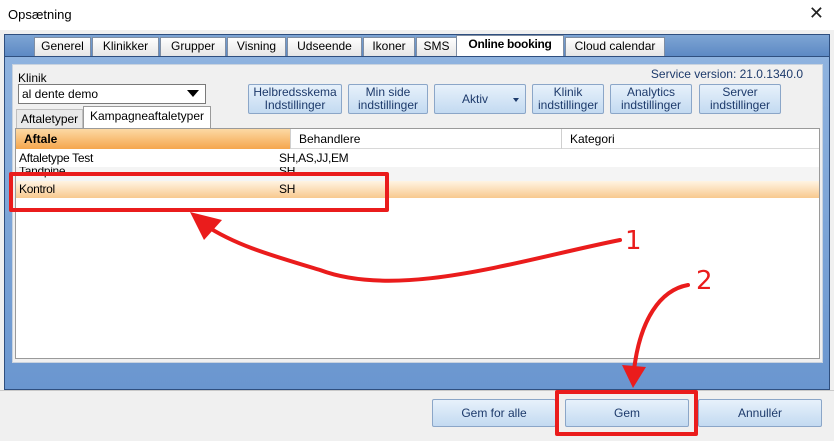  I want to click on klinik-label: Klinik, so click(32, 78).